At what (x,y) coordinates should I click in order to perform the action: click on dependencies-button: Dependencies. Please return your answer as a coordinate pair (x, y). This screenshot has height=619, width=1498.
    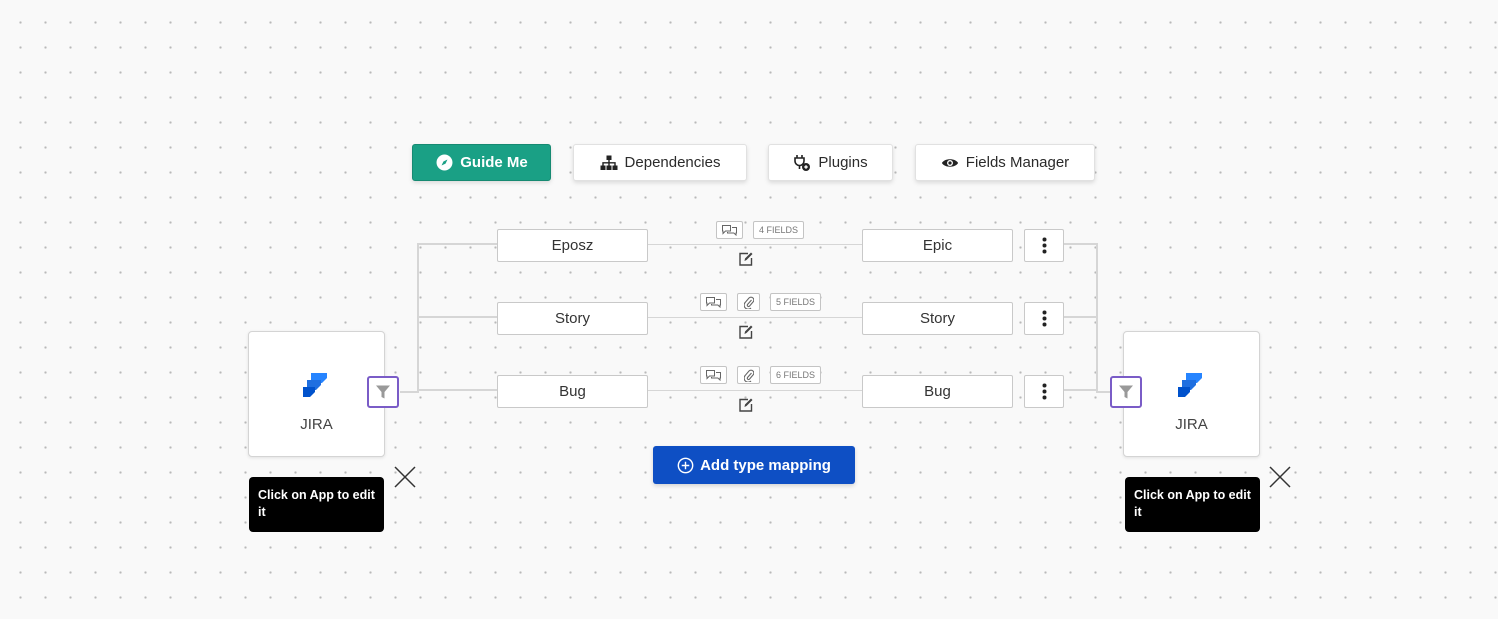
    Looking at the image, I should click on (660, 162).